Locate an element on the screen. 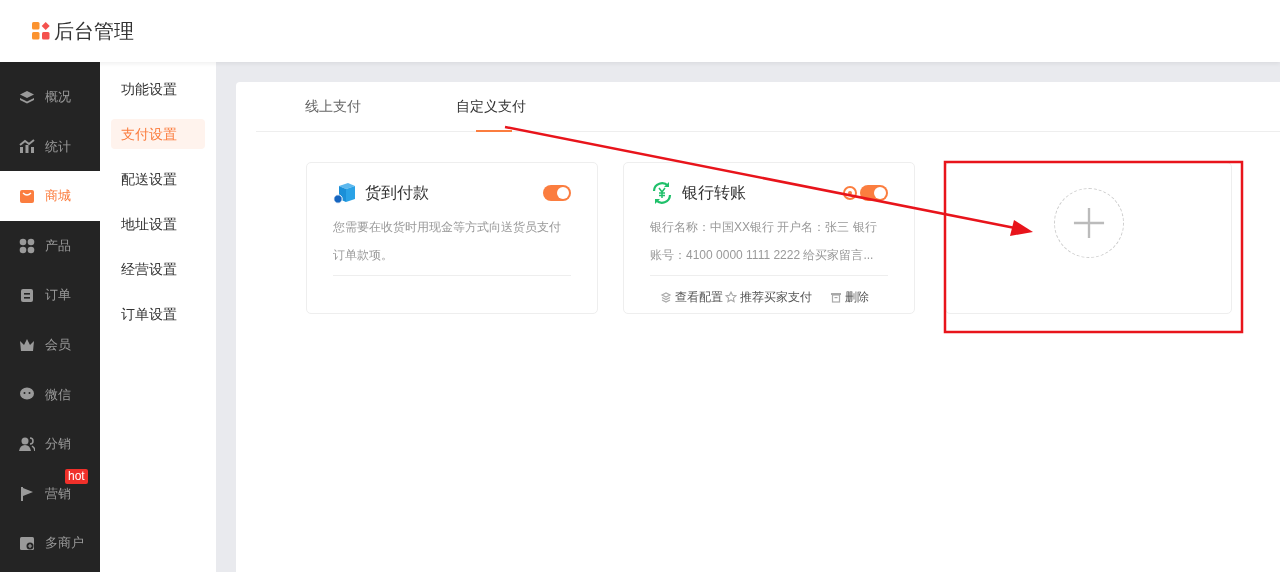  submenu-item: 经营设置 is located at coordinates (158, 269).